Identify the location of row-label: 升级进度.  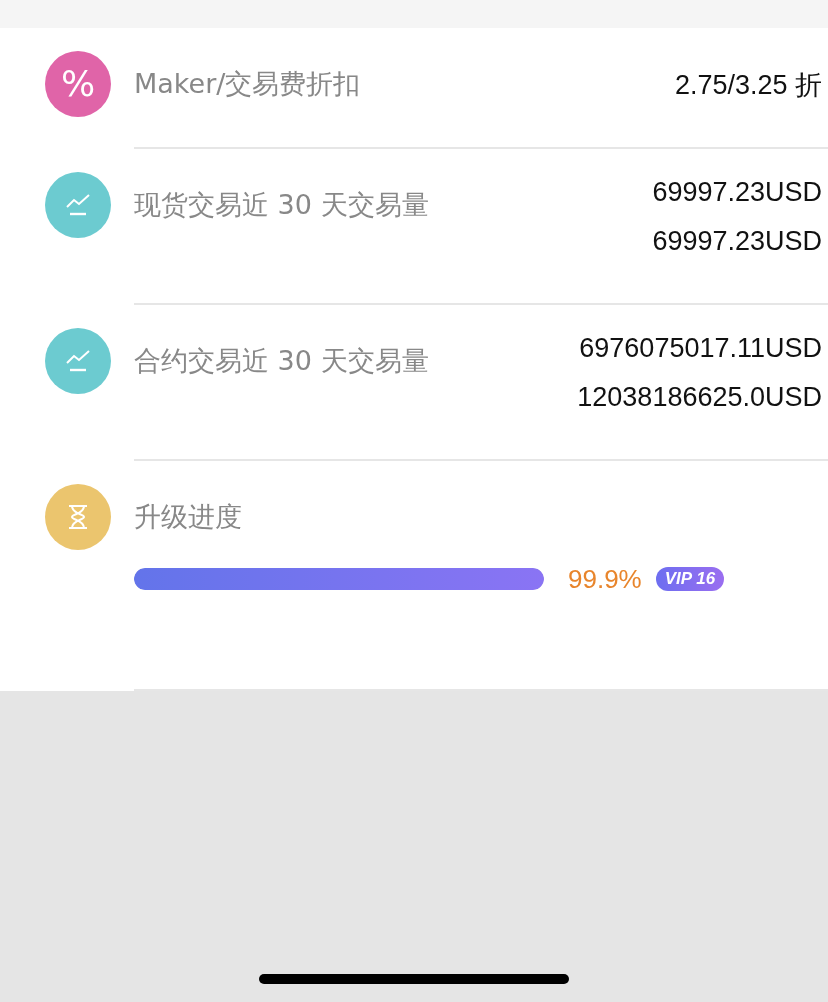
(188, 517).